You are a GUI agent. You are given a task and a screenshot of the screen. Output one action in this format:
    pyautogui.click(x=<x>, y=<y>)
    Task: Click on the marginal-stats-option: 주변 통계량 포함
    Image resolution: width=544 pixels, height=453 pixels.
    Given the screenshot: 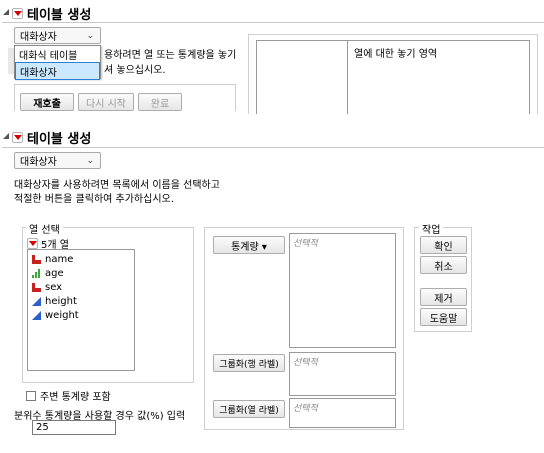 What is the action you would take?
    pyautogui.click(x=68, y=395)
    